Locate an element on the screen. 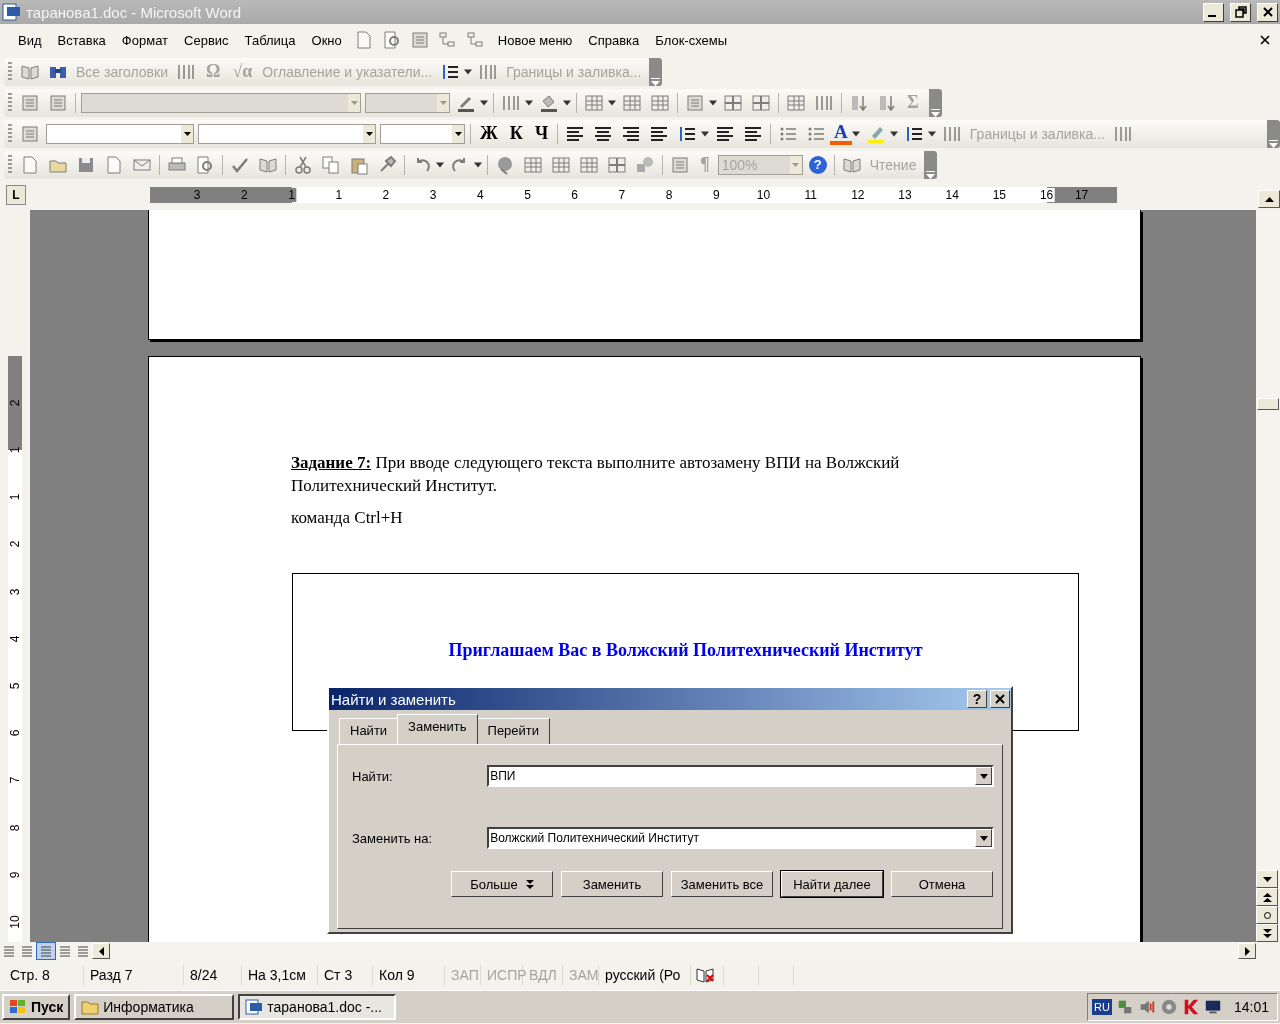 The width and height of the screenshot is (1280, 1024). ruler-number: 4 is located at coordinates (15, 639).